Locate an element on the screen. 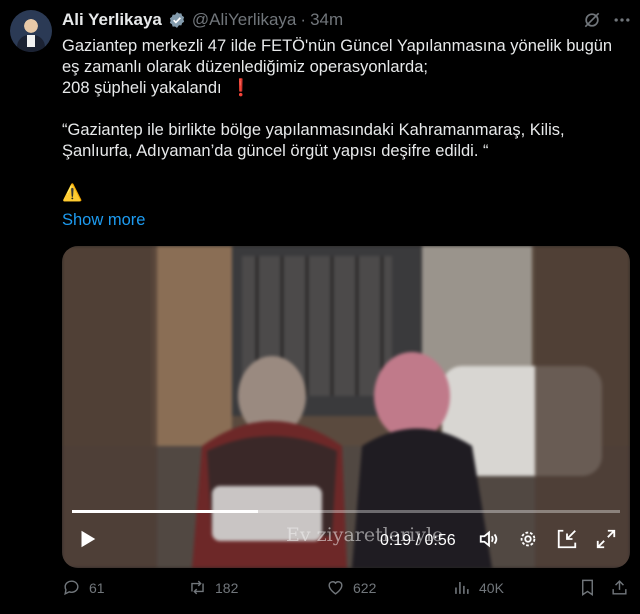 This screenshot has height=614, width=640. views-count: 40K is located at coordinates (491, 587).